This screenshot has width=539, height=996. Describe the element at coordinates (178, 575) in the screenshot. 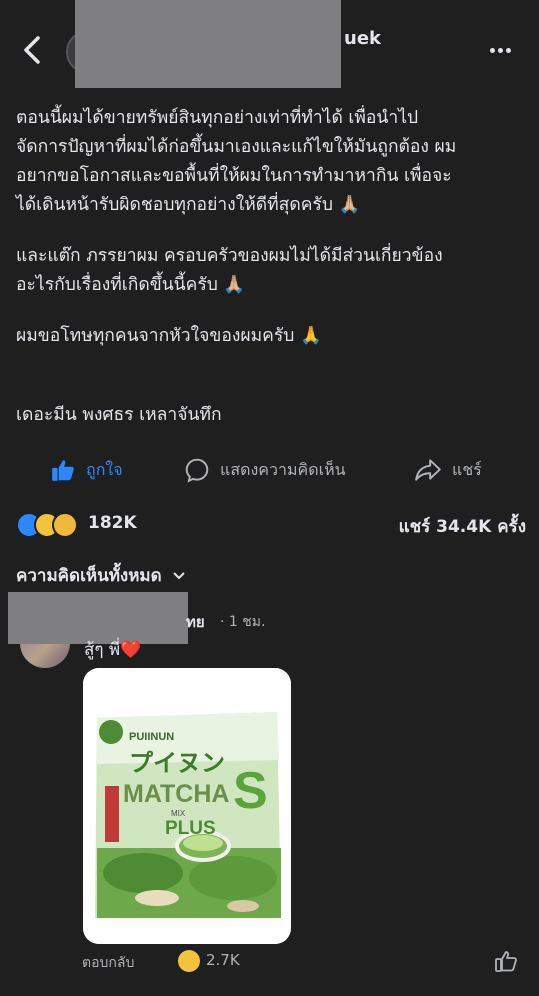

I see `chevron-down-icon` at that location.